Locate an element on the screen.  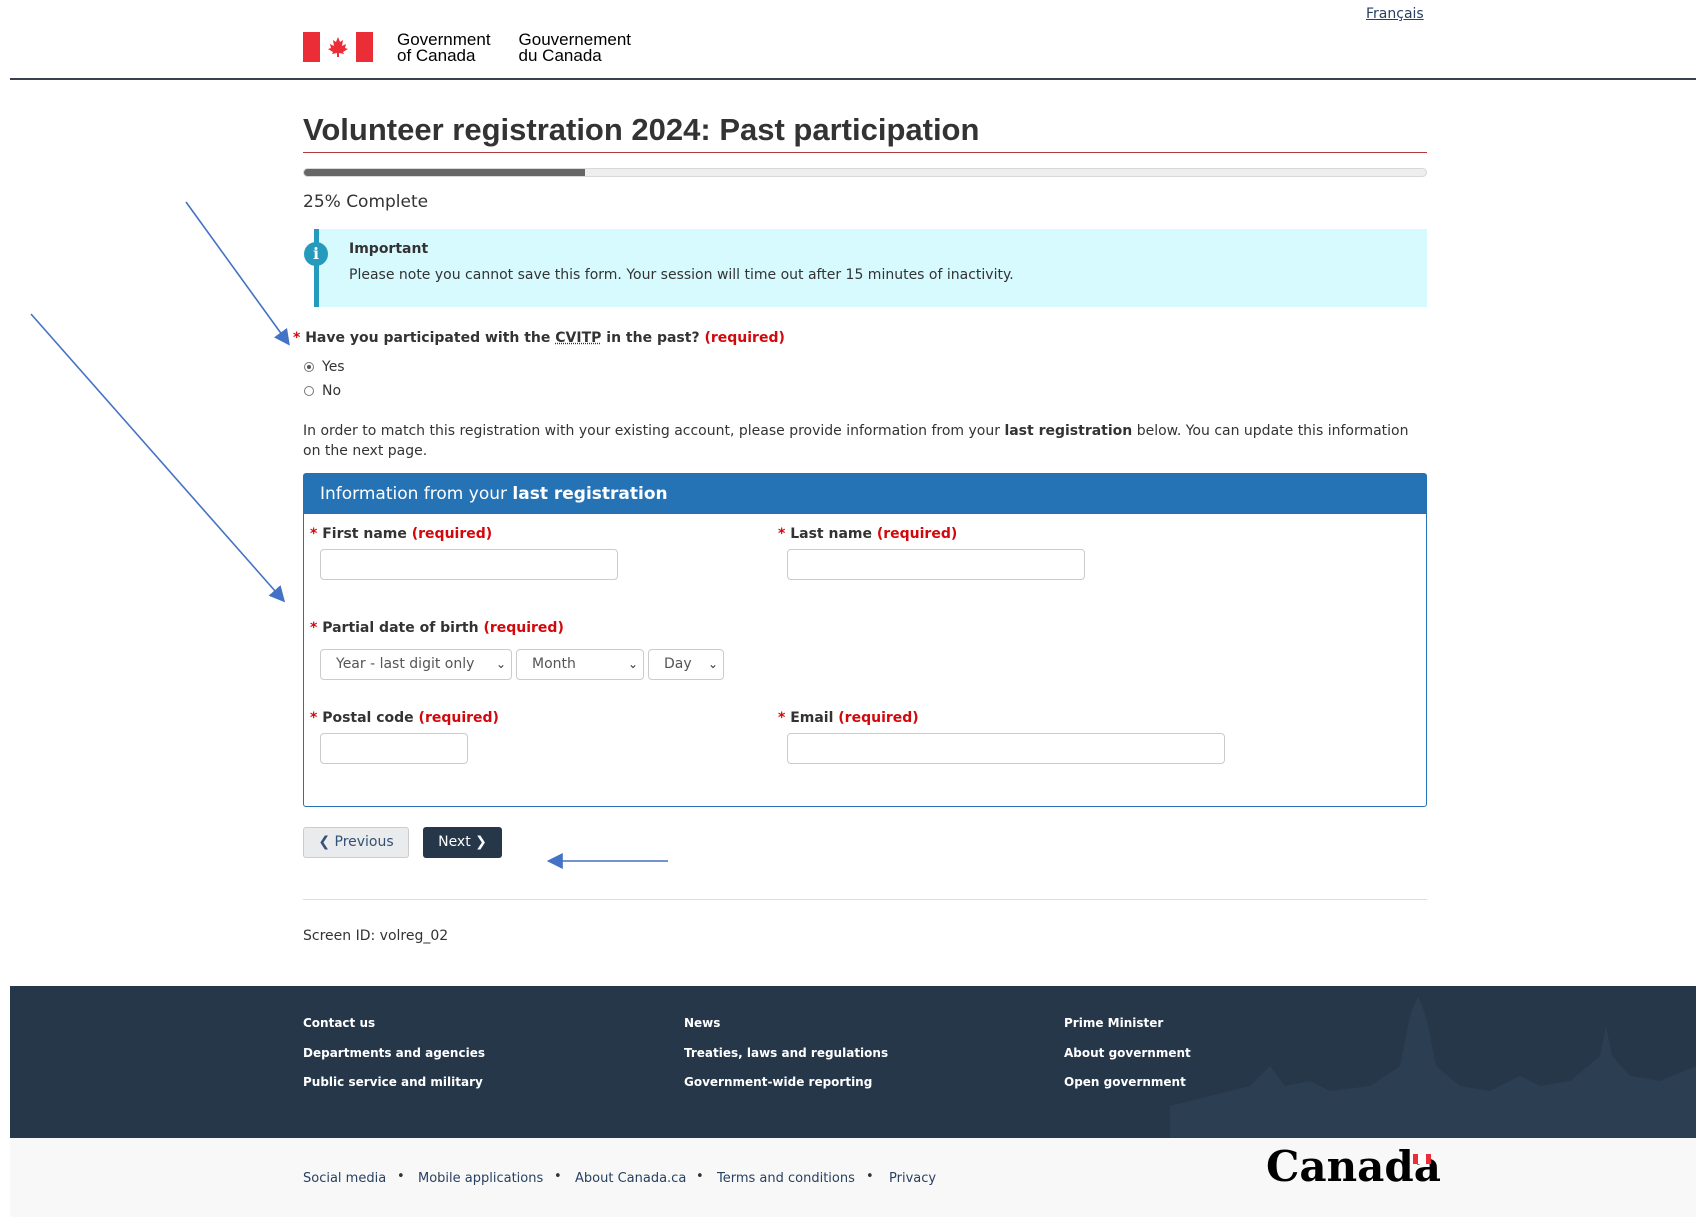
footer-link-public-service: Public service and military is located at coordinates (393, 1082).